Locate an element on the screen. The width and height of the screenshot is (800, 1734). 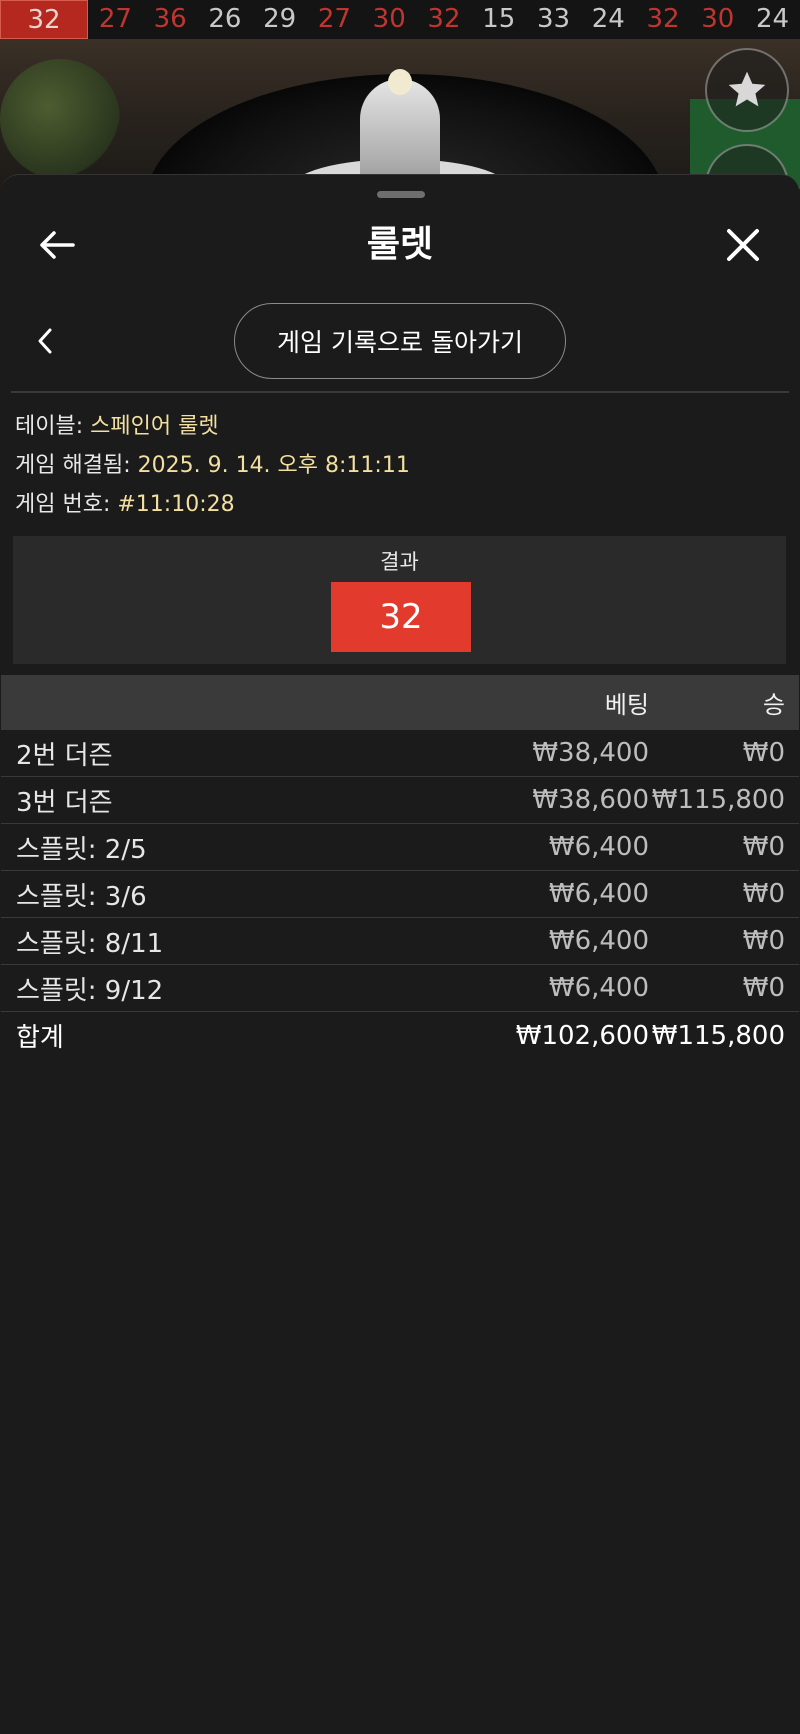
result-number: 32 is located at coordinates (401, 617).